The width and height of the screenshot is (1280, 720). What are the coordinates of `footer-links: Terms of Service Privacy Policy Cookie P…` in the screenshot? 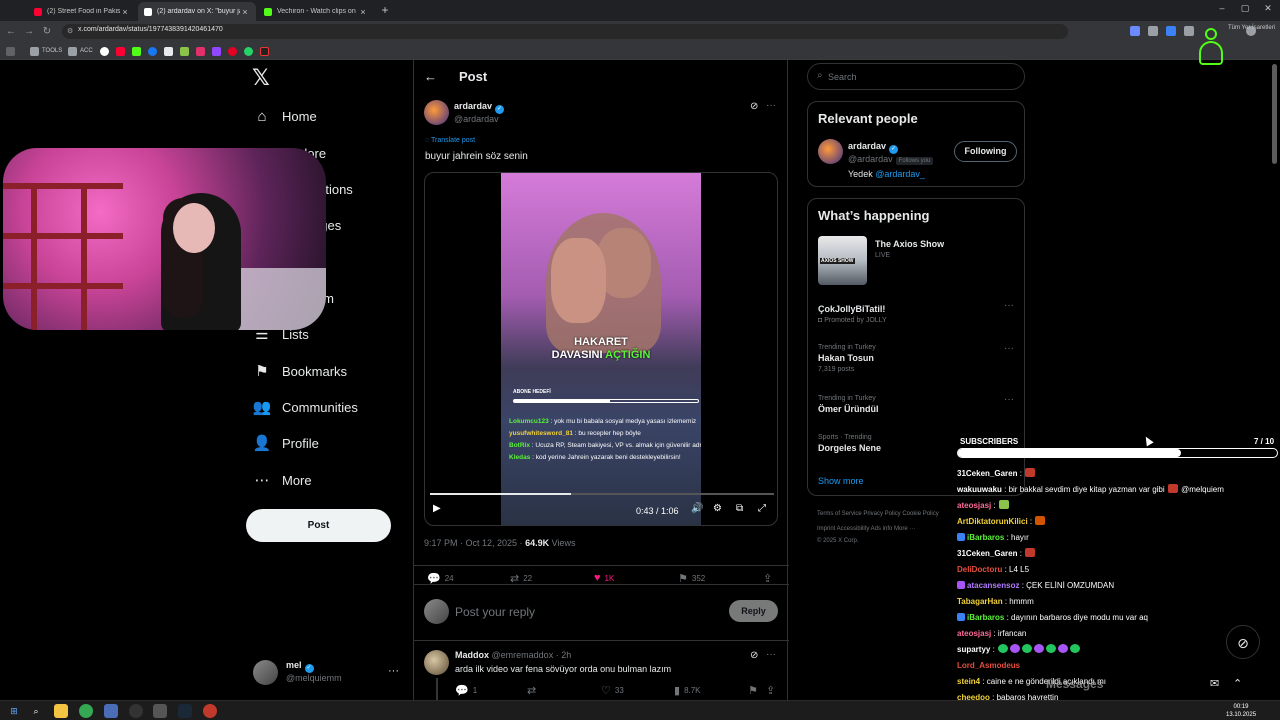 It's located at (878, 514).